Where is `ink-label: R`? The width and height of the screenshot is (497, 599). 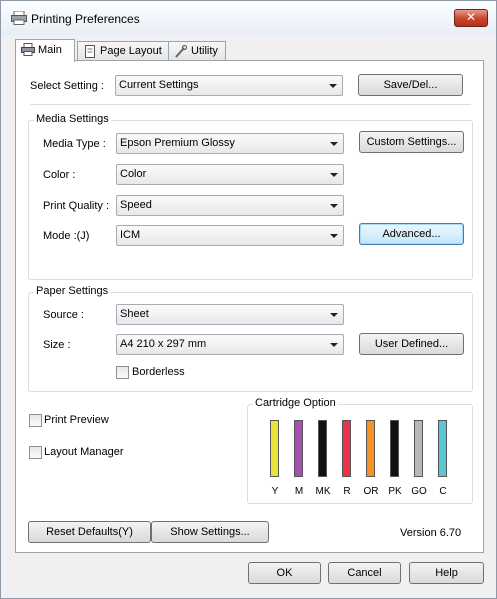 ink-label: R is located at coordinates (347, 491).